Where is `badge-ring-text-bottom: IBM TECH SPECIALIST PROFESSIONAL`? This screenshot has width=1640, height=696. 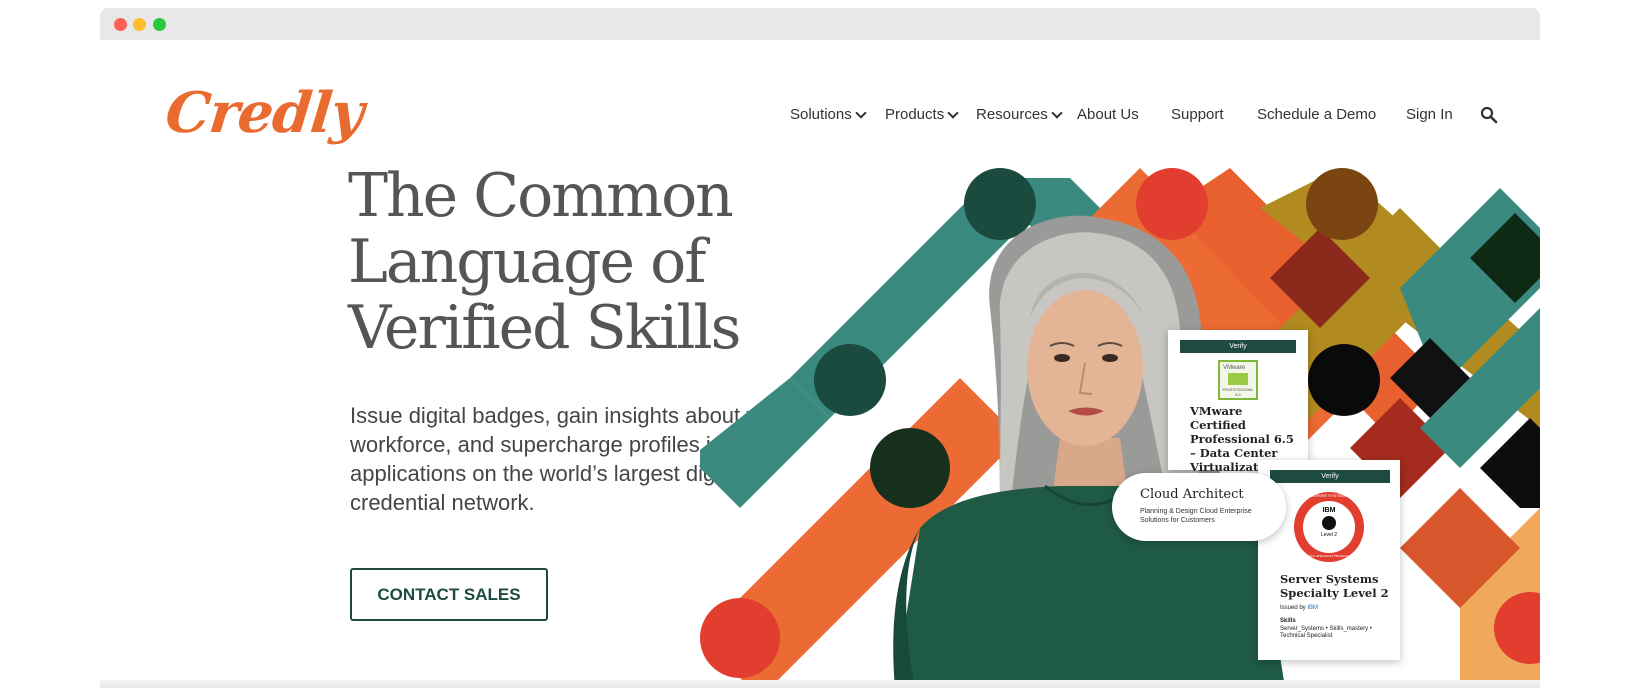
badge-ring-text-bottom: IBM TECH SPECIALIST PROFESSIONAL is located at coordinates (1329, 556).